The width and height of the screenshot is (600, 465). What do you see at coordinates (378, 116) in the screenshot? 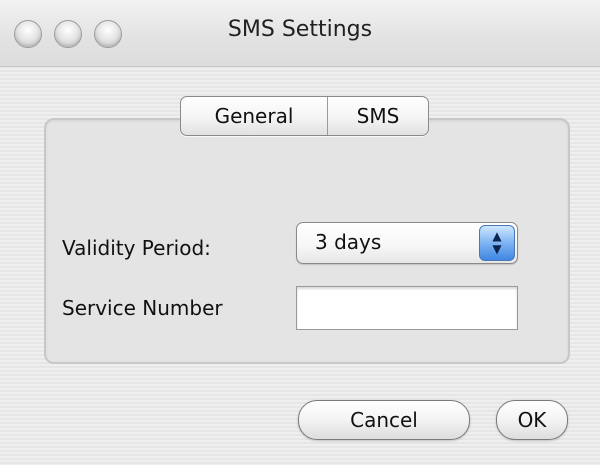
I see `tab-sms: SMS` at bounding box center [378, 116].